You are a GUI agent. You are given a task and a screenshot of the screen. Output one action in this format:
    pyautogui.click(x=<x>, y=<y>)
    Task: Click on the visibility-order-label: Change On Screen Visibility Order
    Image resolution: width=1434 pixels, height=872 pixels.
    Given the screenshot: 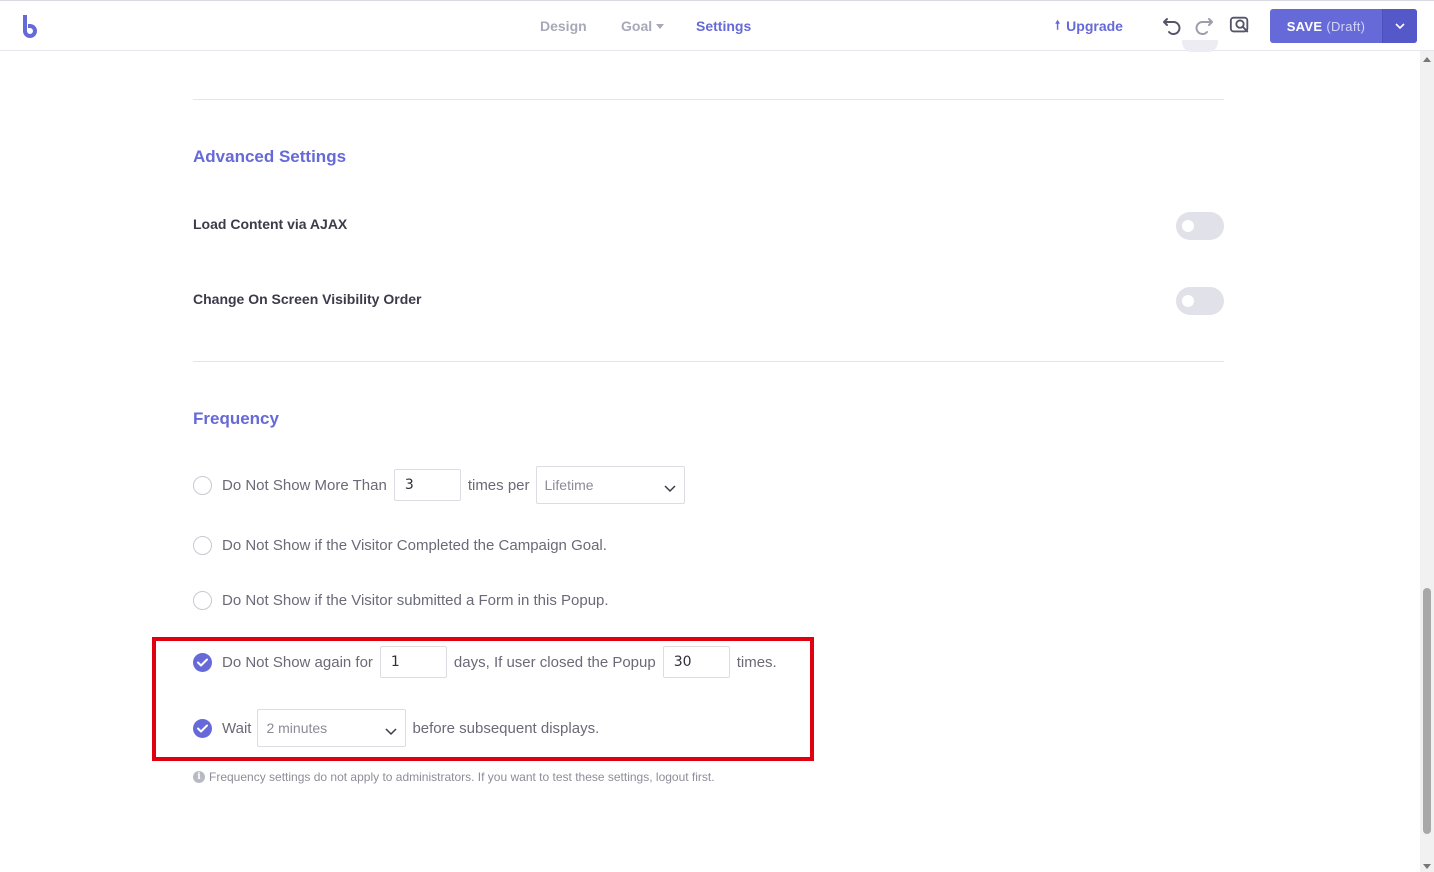 What is the action you would take?
    pyautogui.click(x=307, y=299)
    